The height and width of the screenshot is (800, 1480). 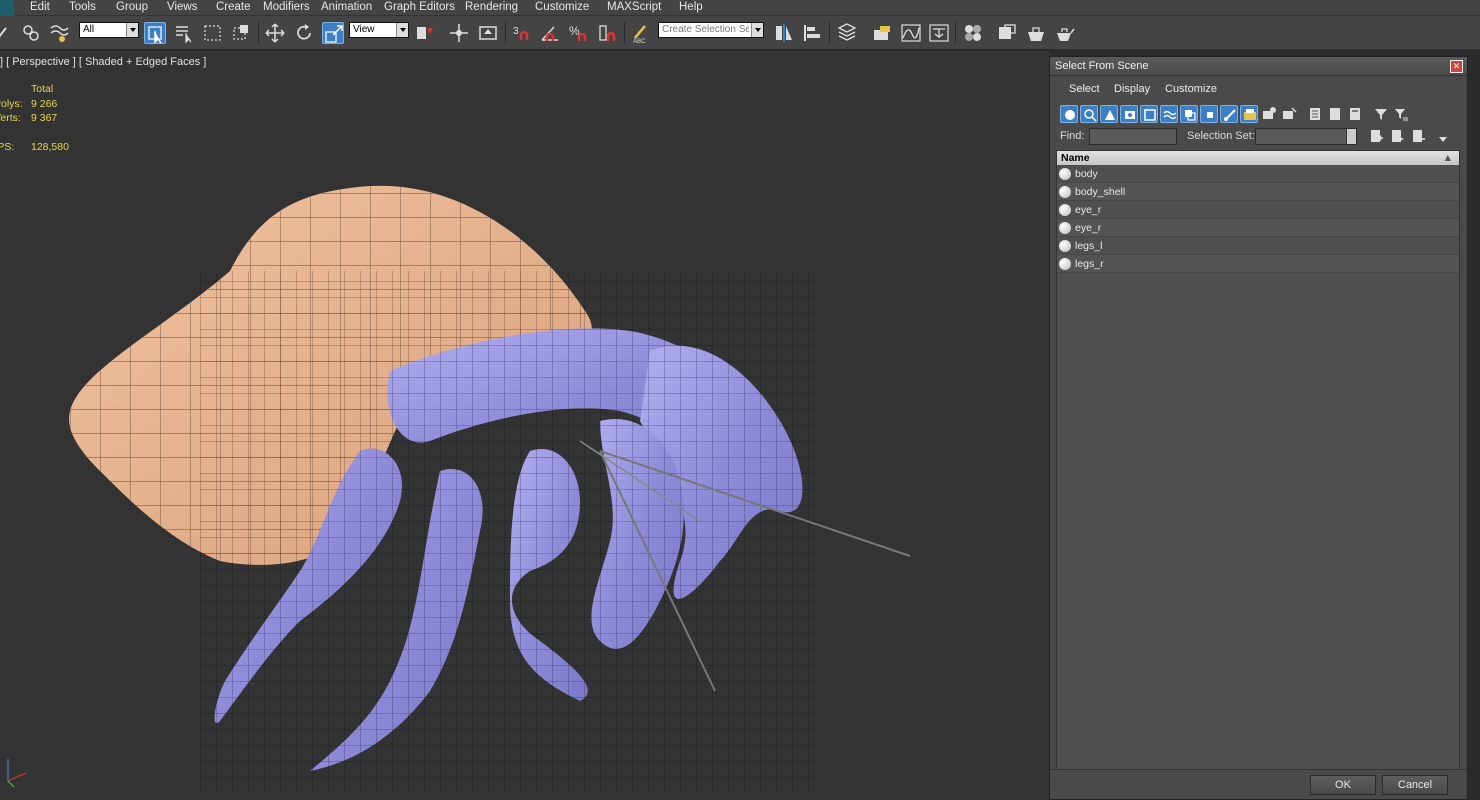 What do you see at coordinates (7, 8) in the screenshot?
I see `app-logo` at bounding box center [7, 8].